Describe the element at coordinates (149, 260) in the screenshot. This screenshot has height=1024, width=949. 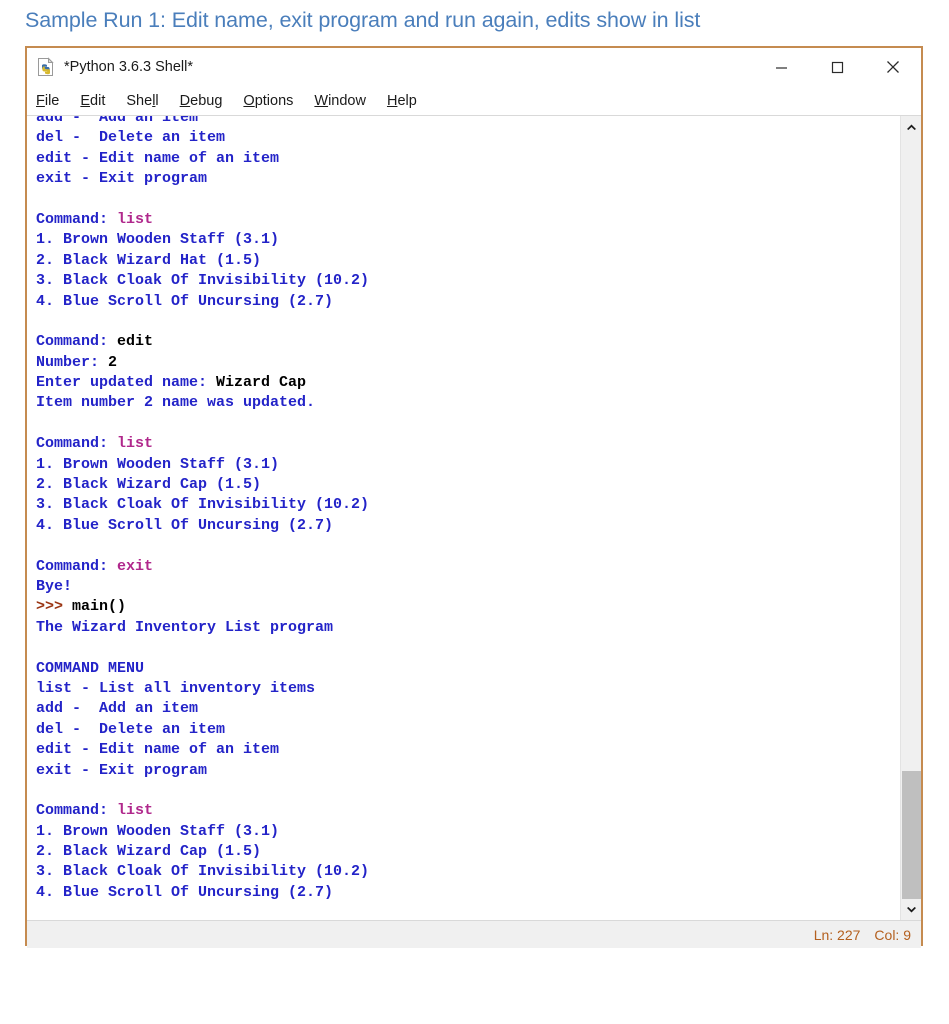
I see `shell-segment-out: 2. Black Wizard Hat (1.5)` at that location.